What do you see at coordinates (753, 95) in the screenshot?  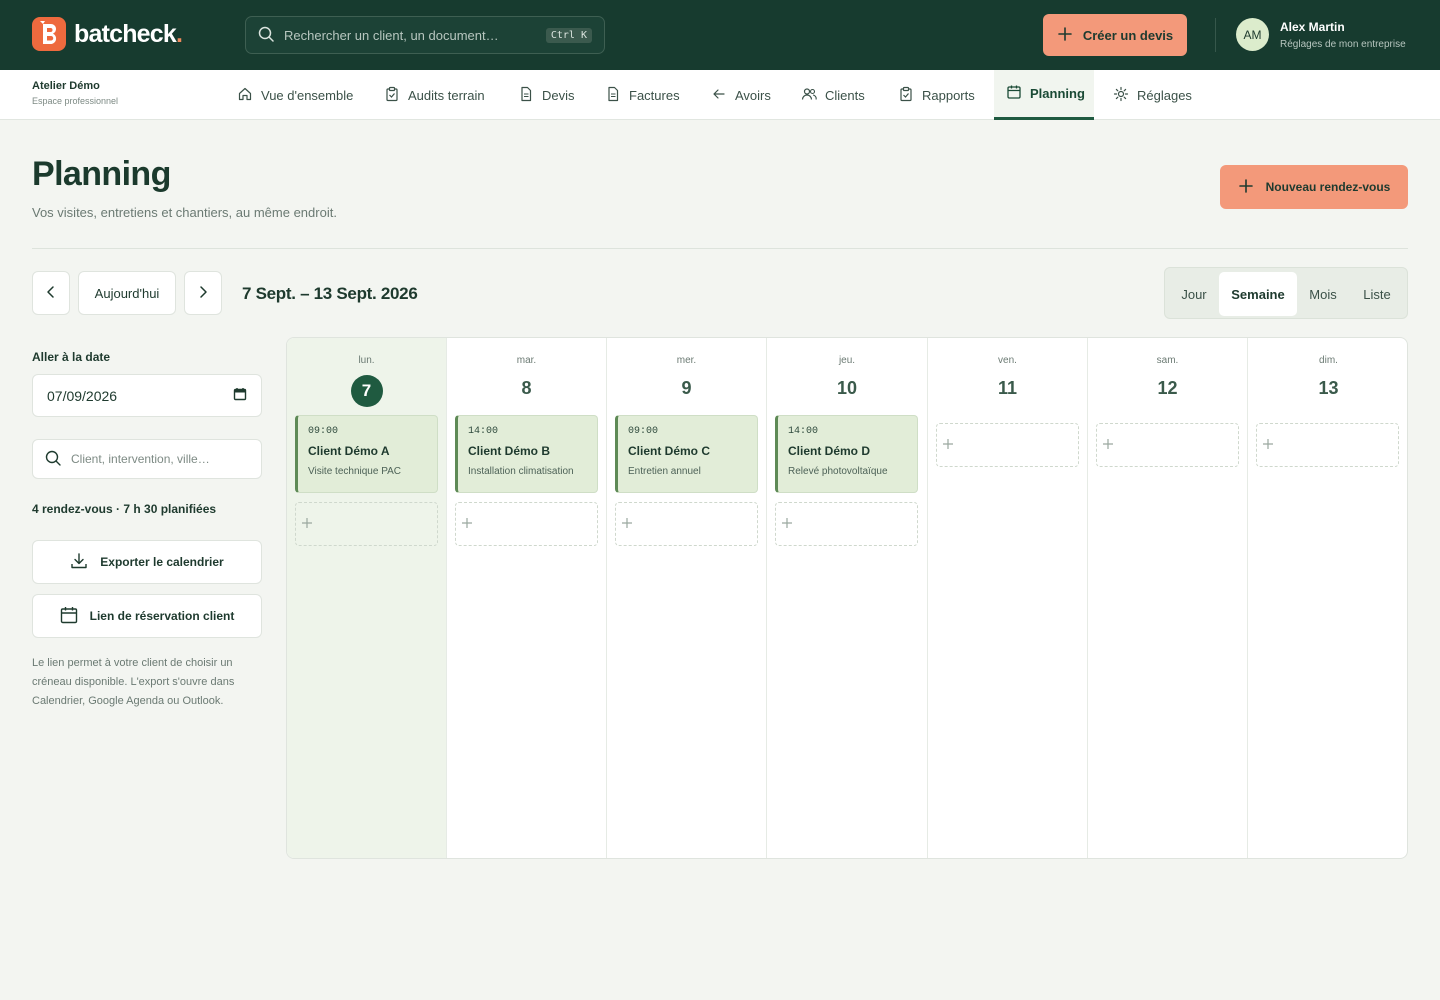 I see `tab-label: Avoirs` at bounding box center [753, 95].